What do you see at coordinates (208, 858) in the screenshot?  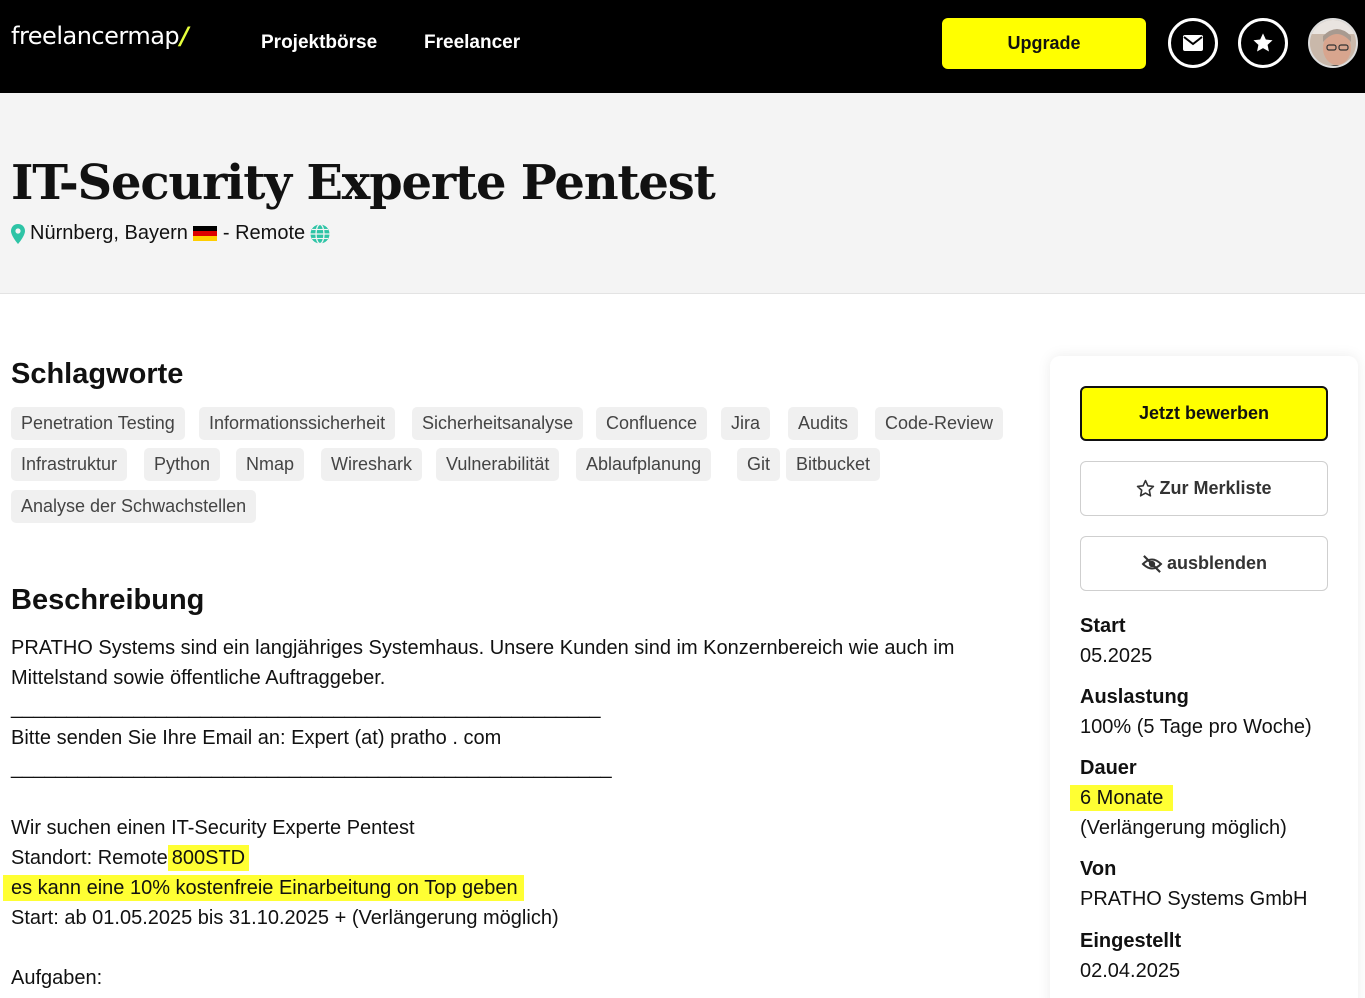 I see `highlight-hours: 800STD` at bounding box center [208, 858].